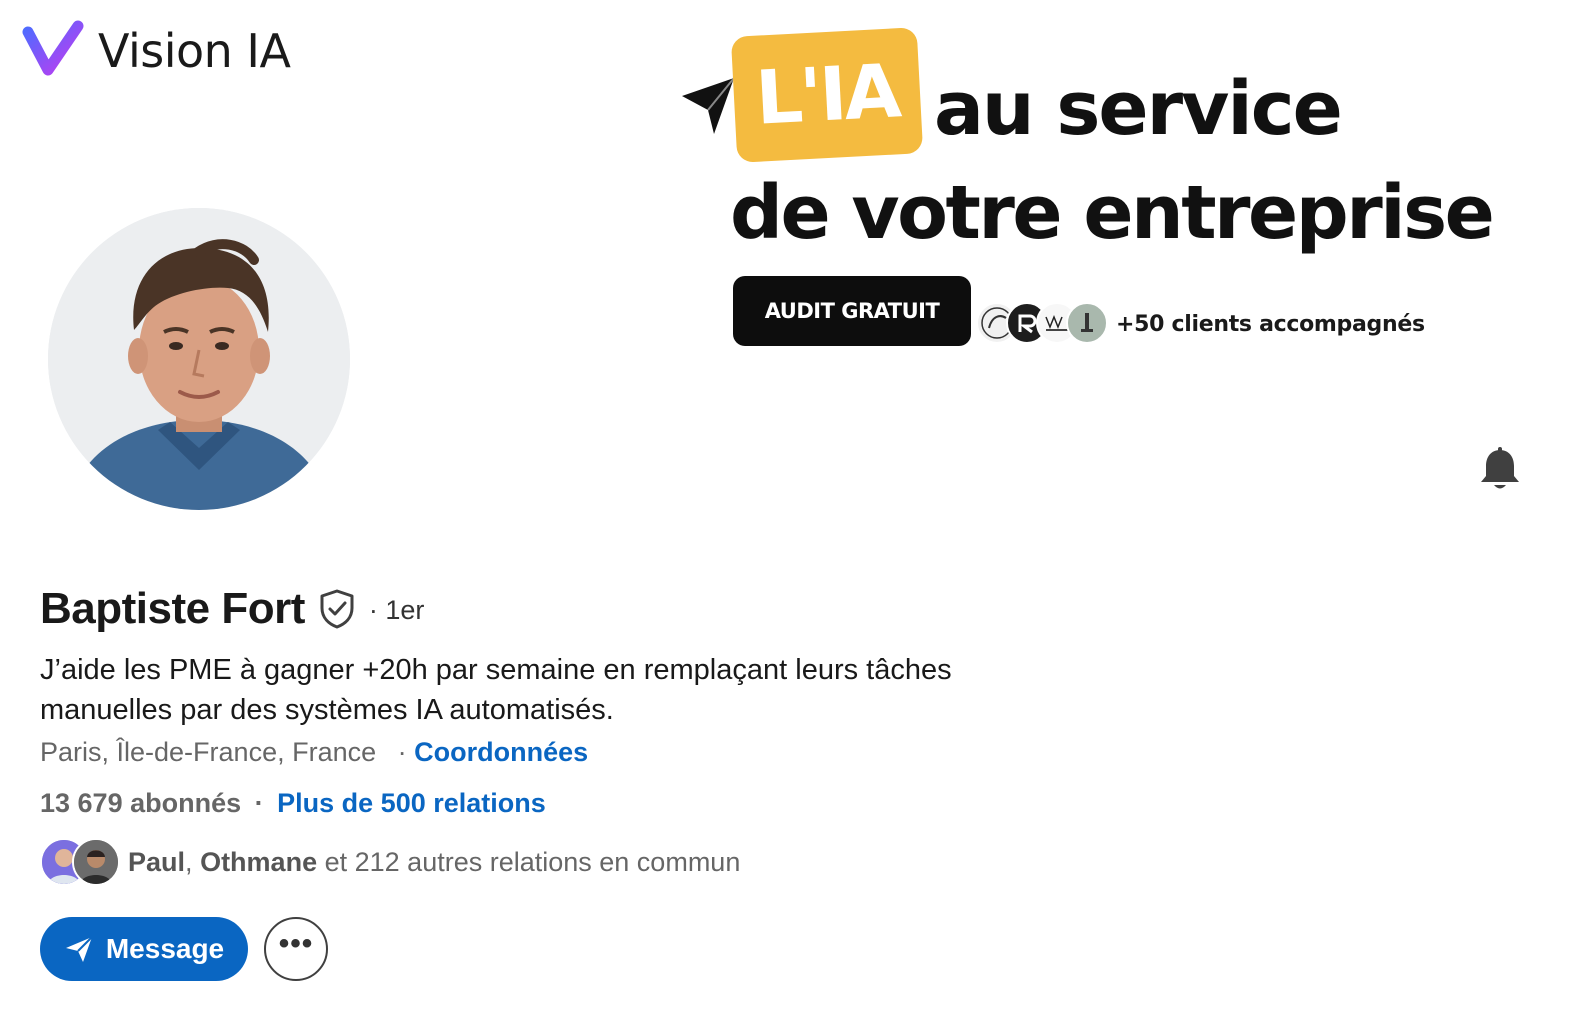 The height and width of the screenshot is (1024, 1572). I want to click on banner-headline-line1: au service, so click(1138, 109).